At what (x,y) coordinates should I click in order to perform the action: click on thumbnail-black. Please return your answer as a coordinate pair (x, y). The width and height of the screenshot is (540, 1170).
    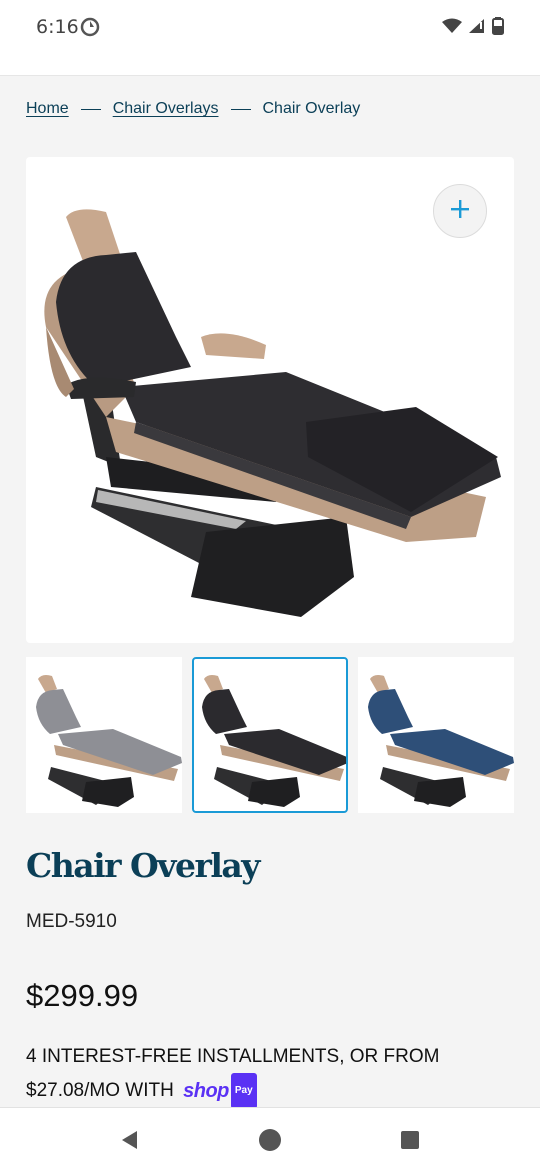
    Looking at the image, I should click on (270, 735).